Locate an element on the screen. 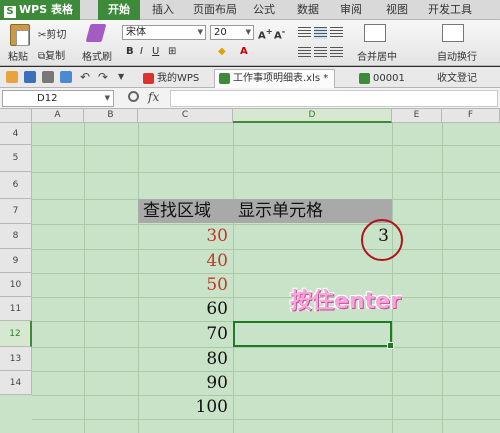 This screenshot has width=500, height=433. tab-insert: 插入 is located at coordinates (163, 10).